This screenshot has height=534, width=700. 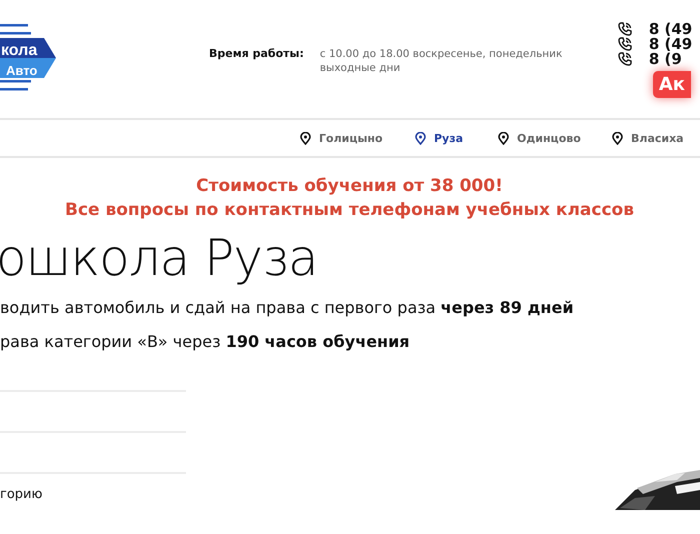 I want to click on hours-text: с 10.00 до 18.00 воскресенье, понедельник выходные дни, so click(x=442, y=61).